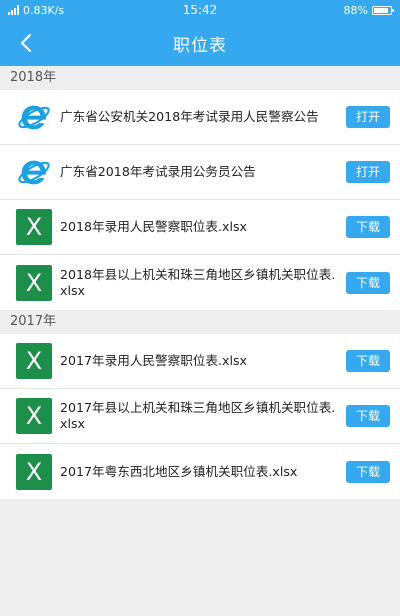  Describe the element at coordinates (153, 226) in the screenshot. I see `item-title: 2018年录用人民警察职位表.xlsx` at that location.